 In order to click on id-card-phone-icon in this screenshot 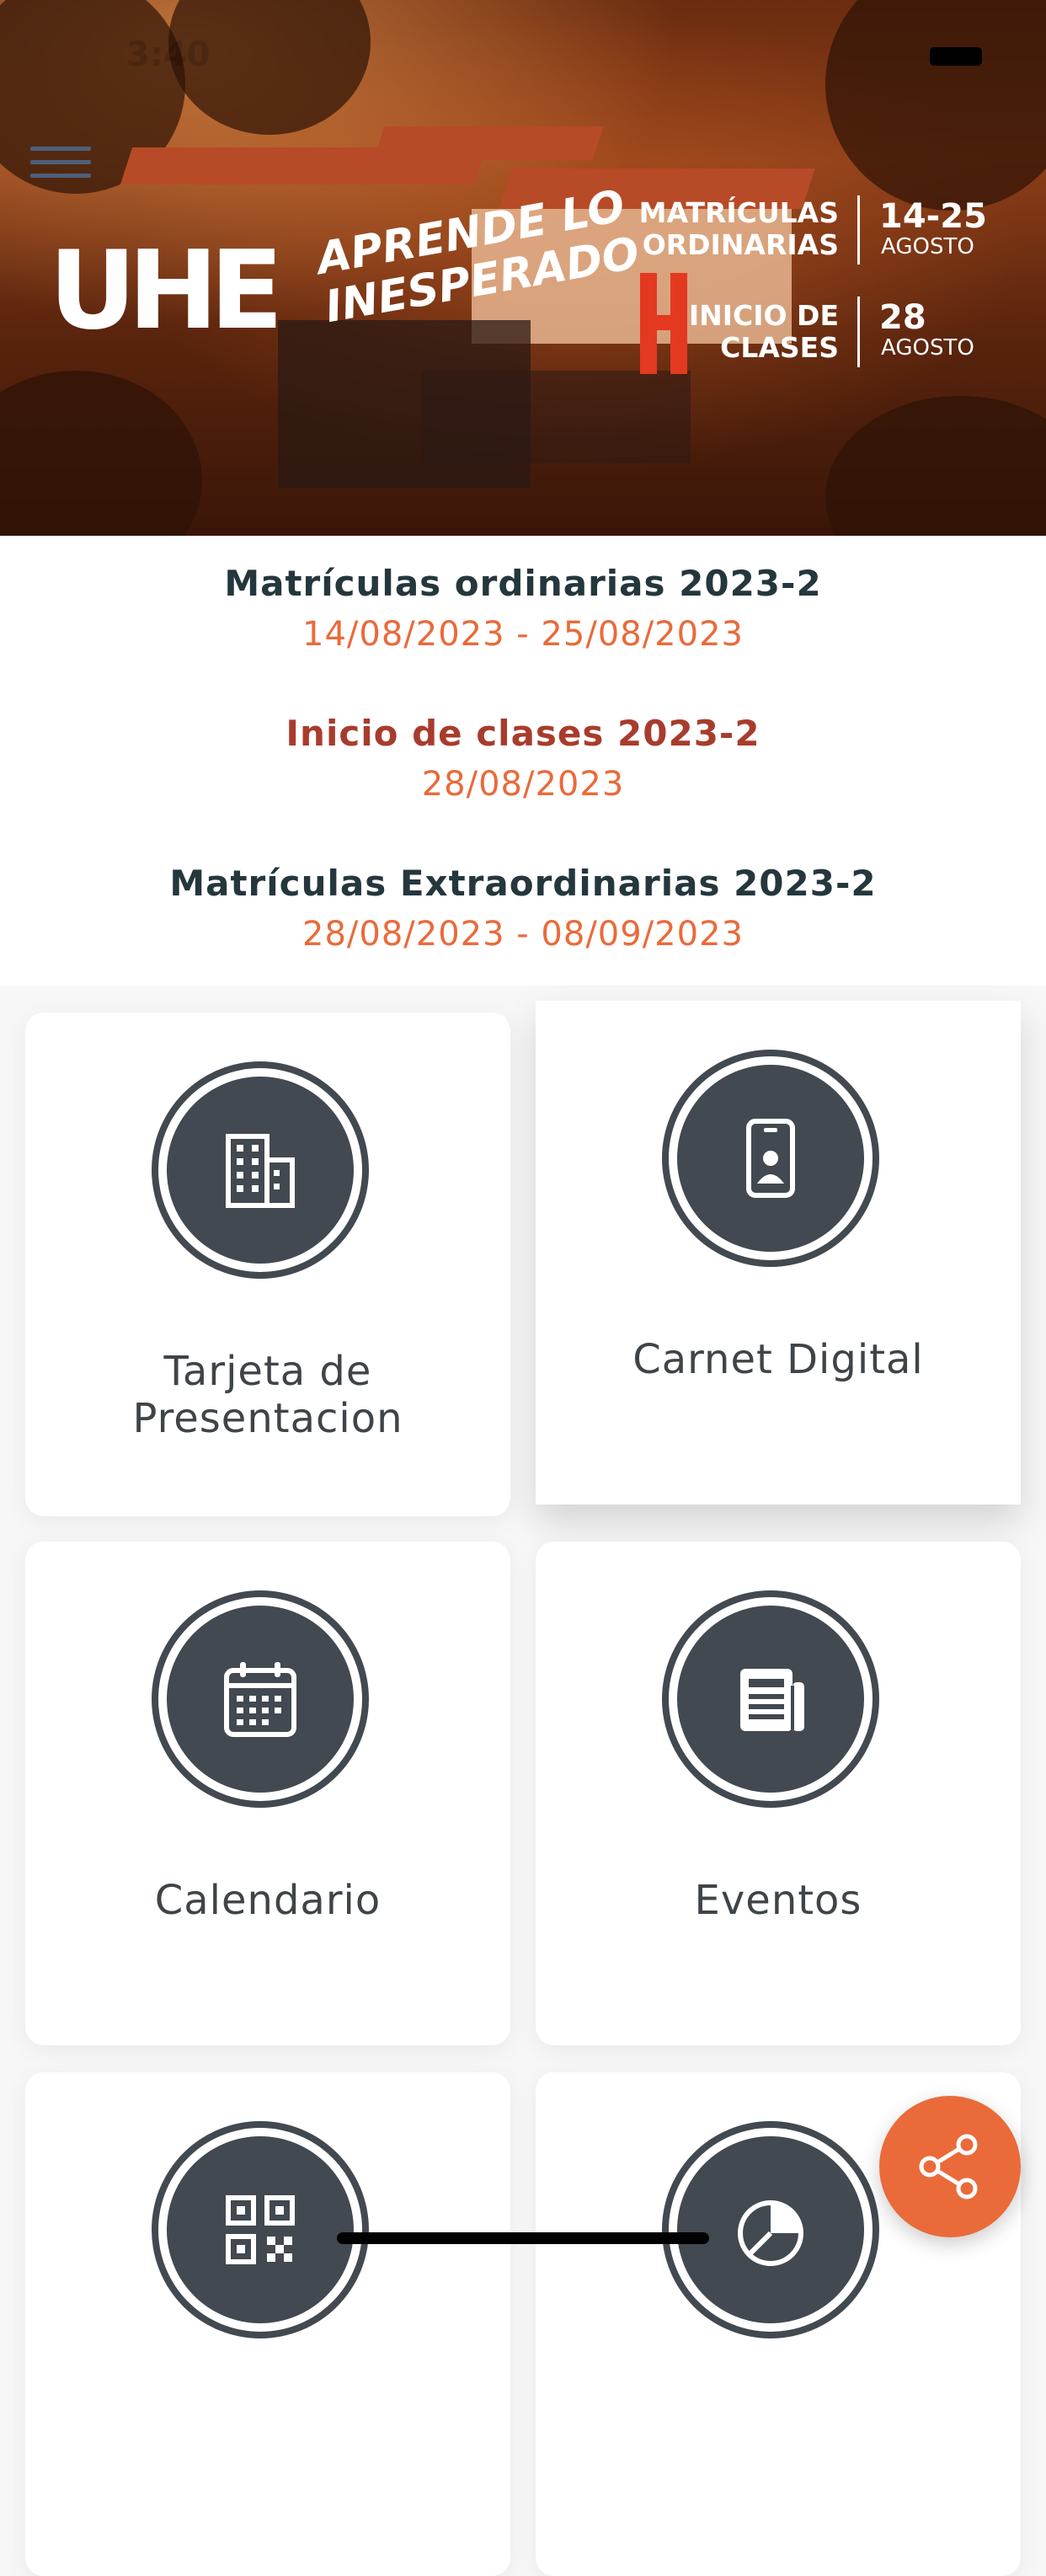, I will do `click(770, 1158)`.